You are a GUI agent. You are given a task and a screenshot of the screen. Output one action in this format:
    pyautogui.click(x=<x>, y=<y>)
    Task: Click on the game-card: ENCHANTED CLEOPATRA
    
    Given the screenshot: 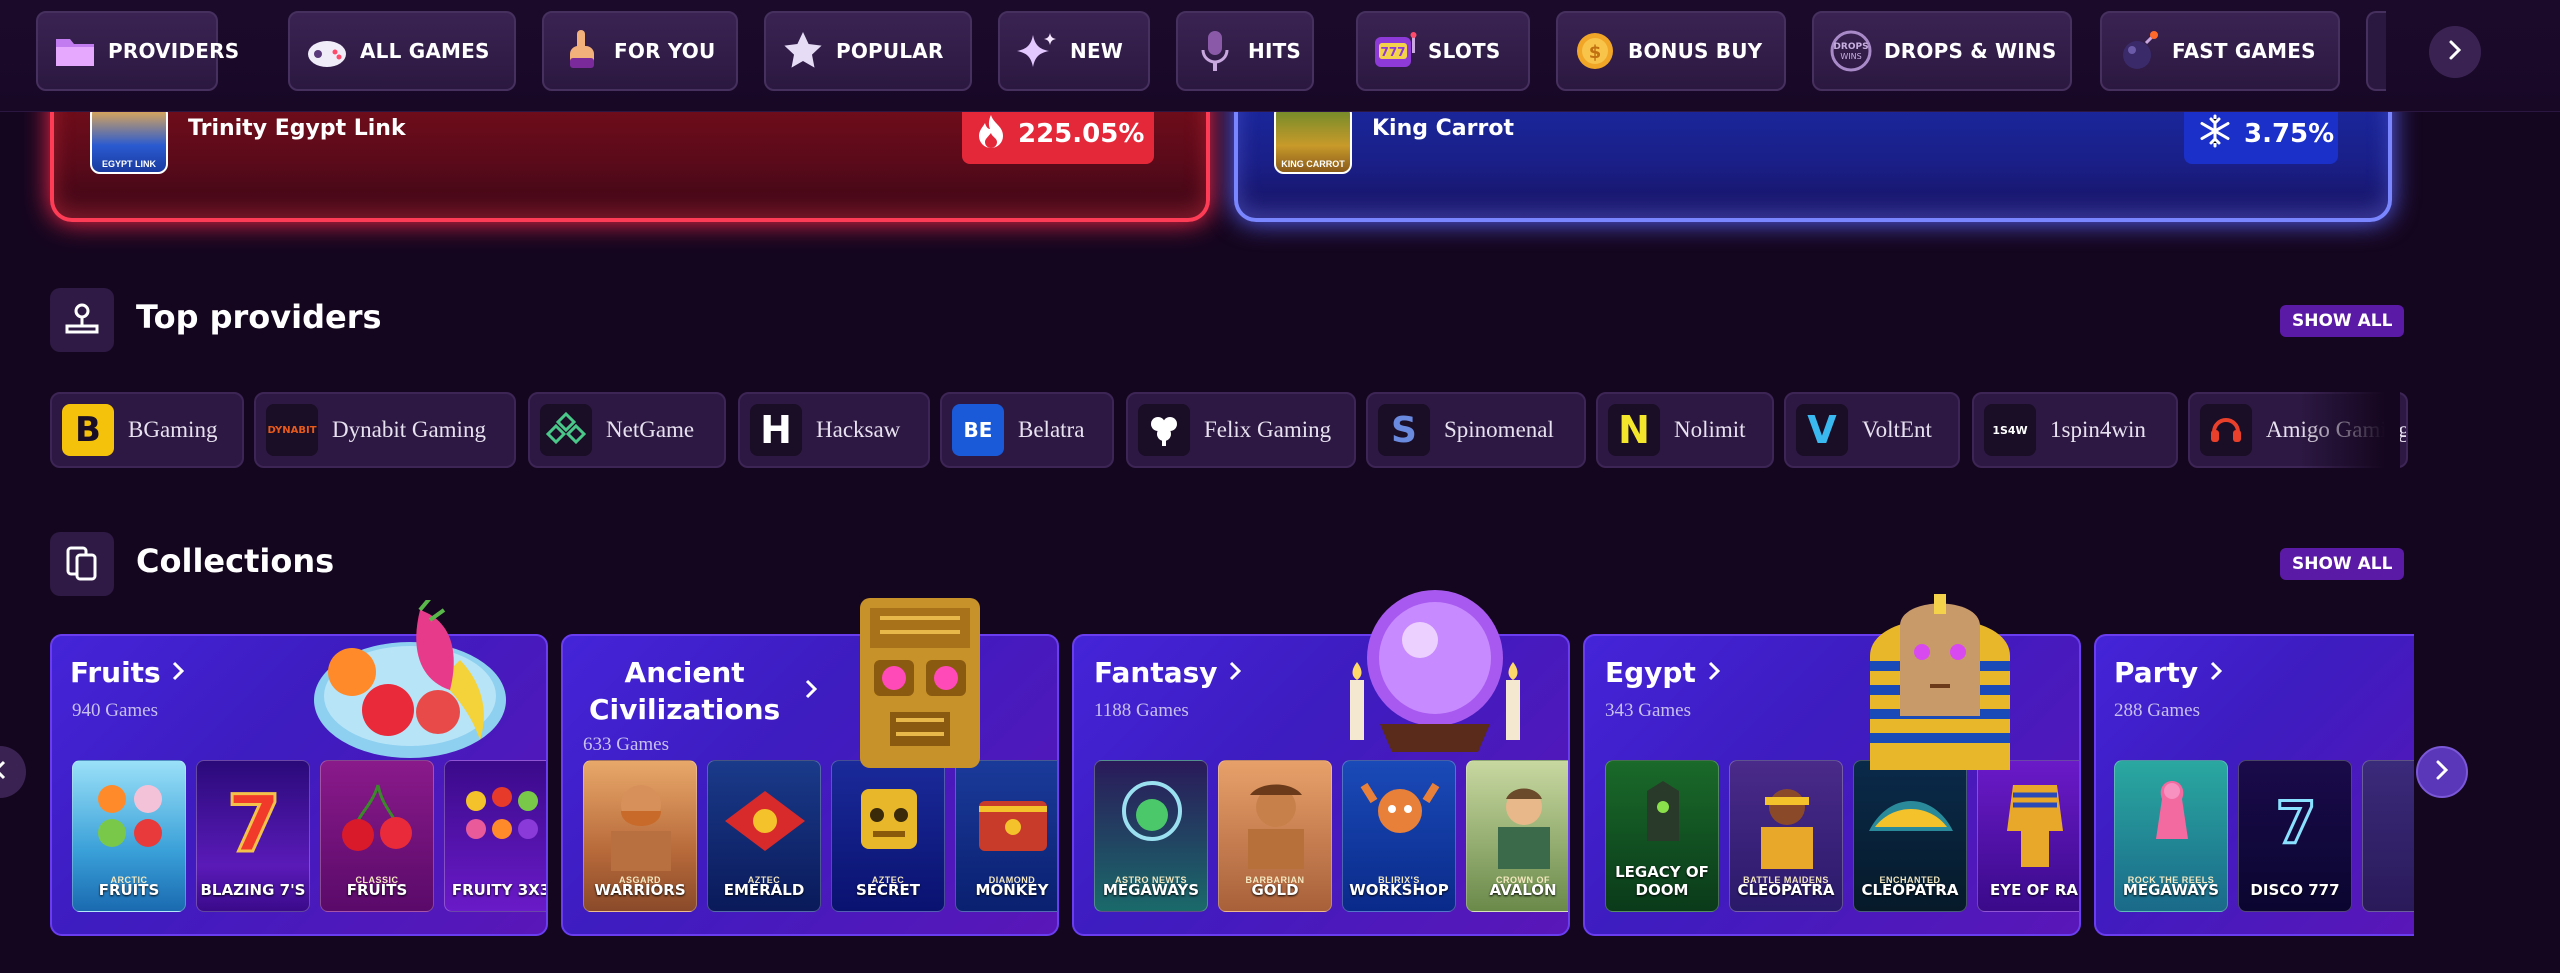 What is the action you would take?
    pyautogui.click(x=1910, y=836)
    